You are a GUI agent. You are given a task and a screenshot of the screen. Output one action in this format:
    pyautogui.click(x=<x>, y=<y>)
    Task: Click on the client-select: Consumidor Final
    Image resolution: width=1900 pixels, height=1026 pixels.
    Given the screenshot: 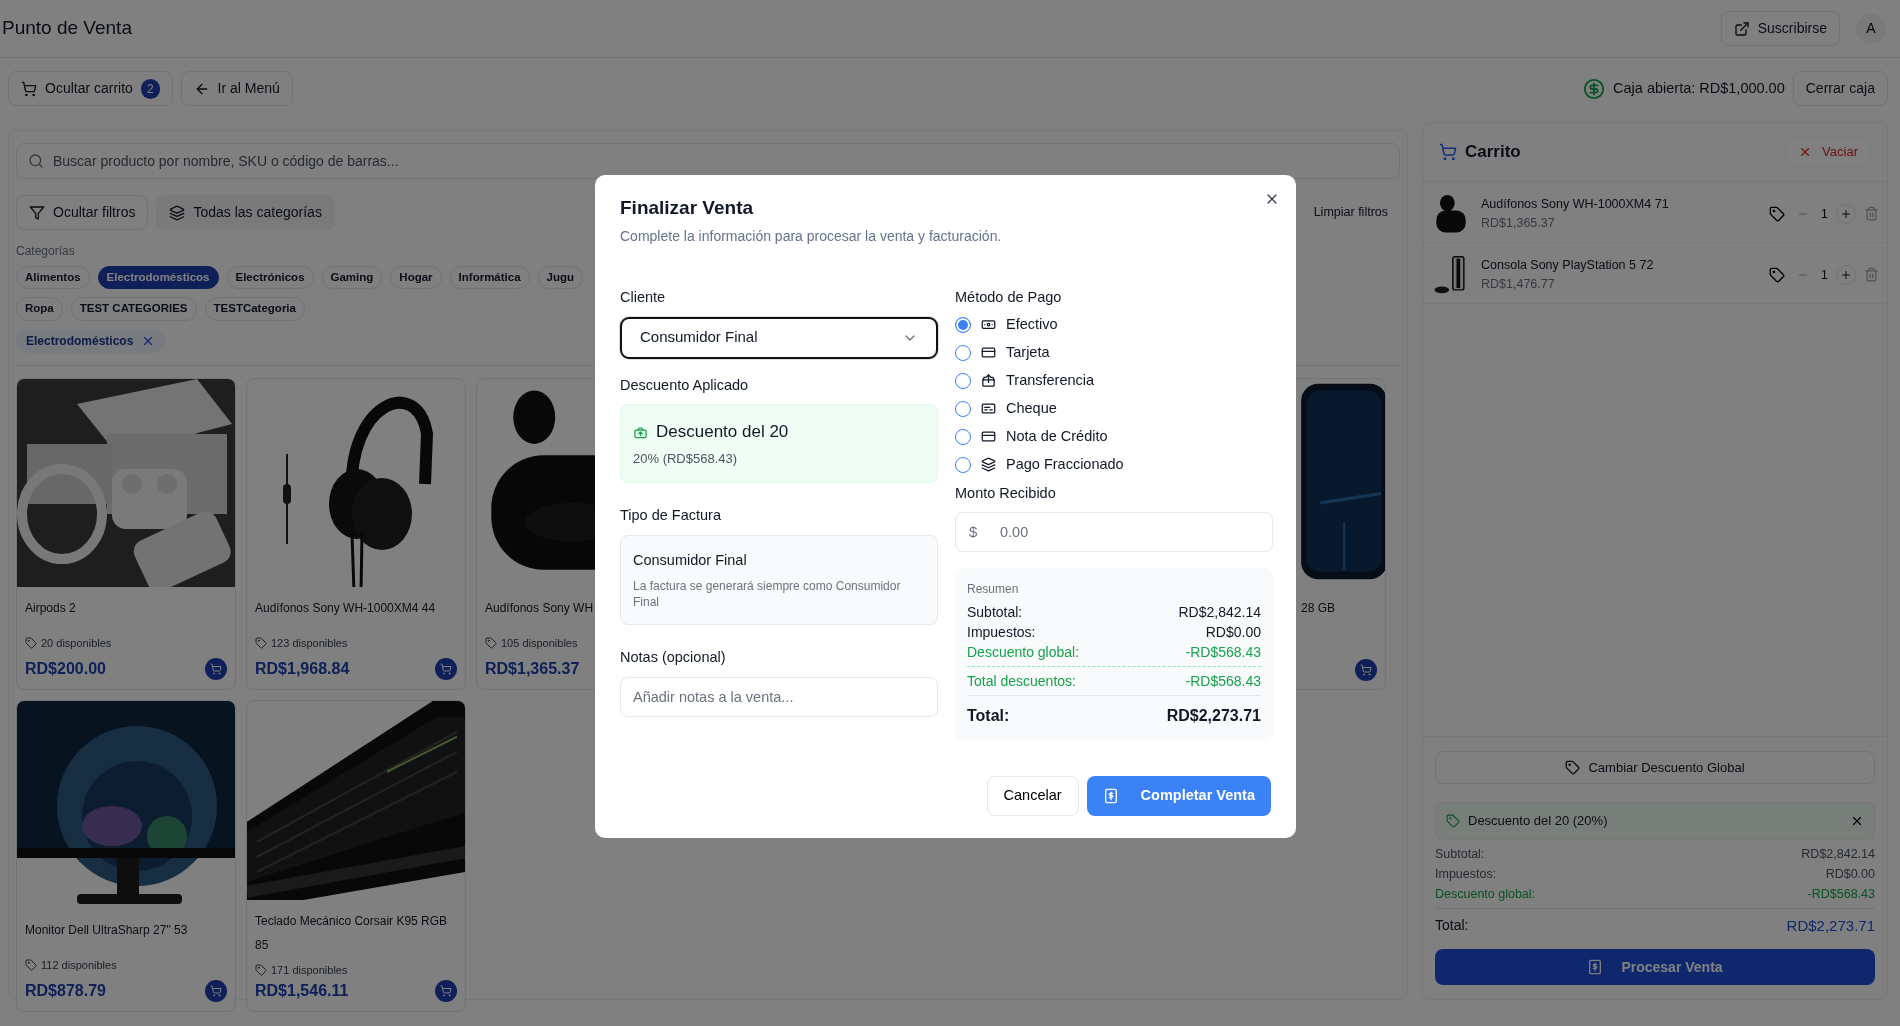 What is the action you would take?
    pyautogui.click(x=779, y=337)
    